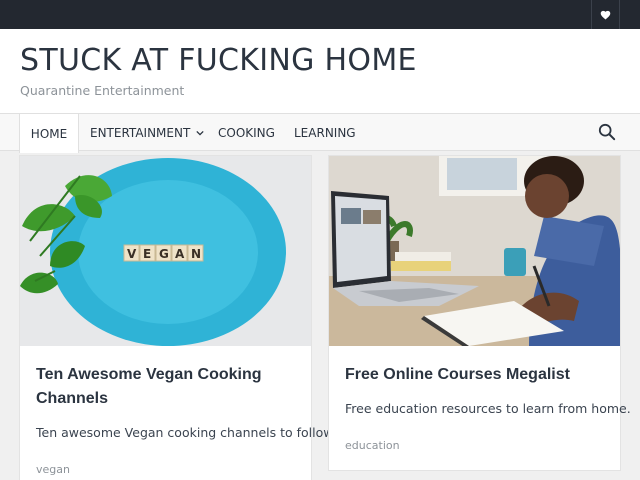  Describe the element at coordinates (180, 254) in the screenshot. I see `svg-text: A` at that location.